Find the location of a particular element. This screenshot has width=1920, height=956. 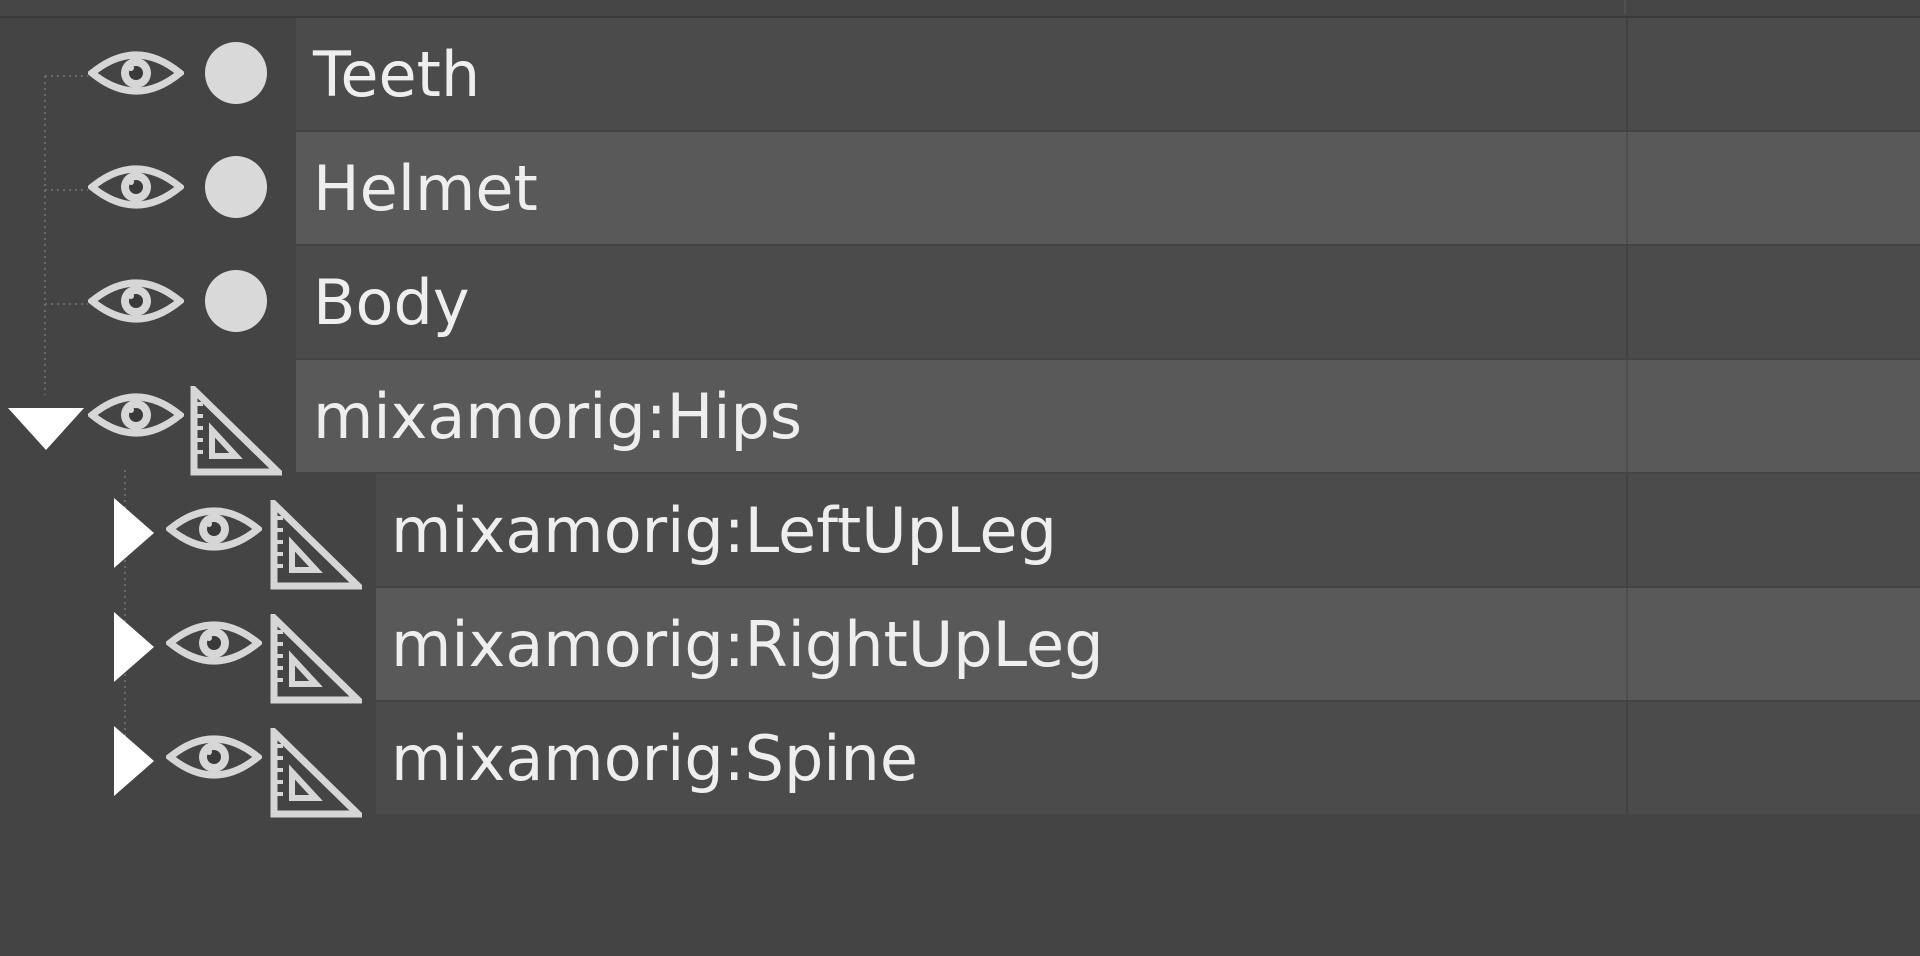

outliner-row-spine: mixamorig:Spine is located at coordinates (960, 760).